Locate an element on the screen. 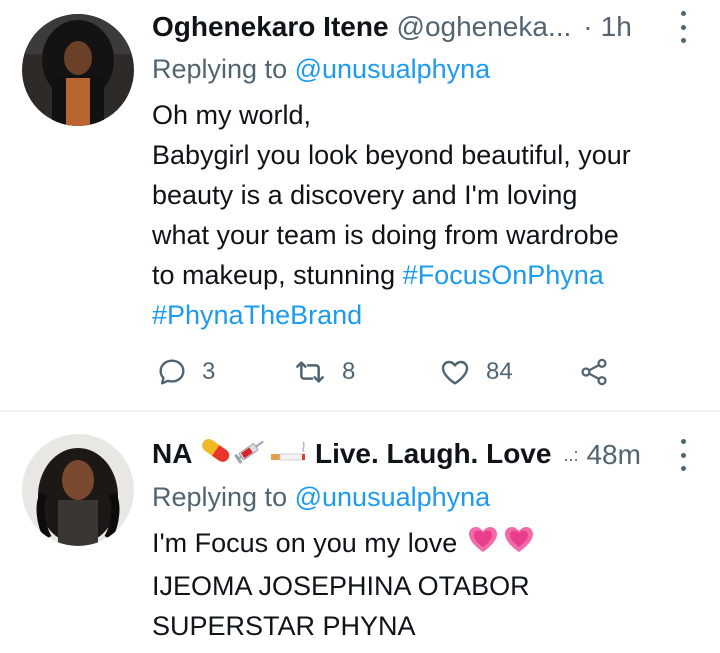  share-button is located at coordinates (594, 372).